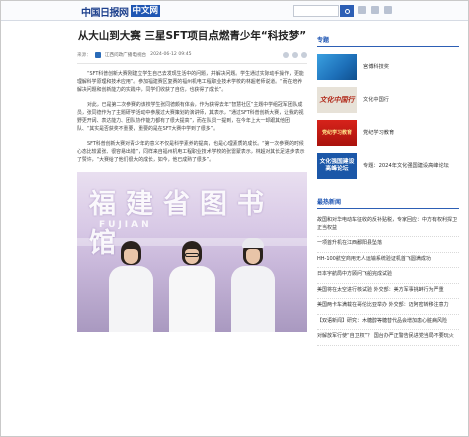 Image resolution: width=469 pixels, height=437 pixels. What do you see at coordinates (388, 291) in the screenshot?
I see `news-link: 美国将在太空进行核试验 外交部：美方军事挑衅行为严重` at bounding box center [388, 291].